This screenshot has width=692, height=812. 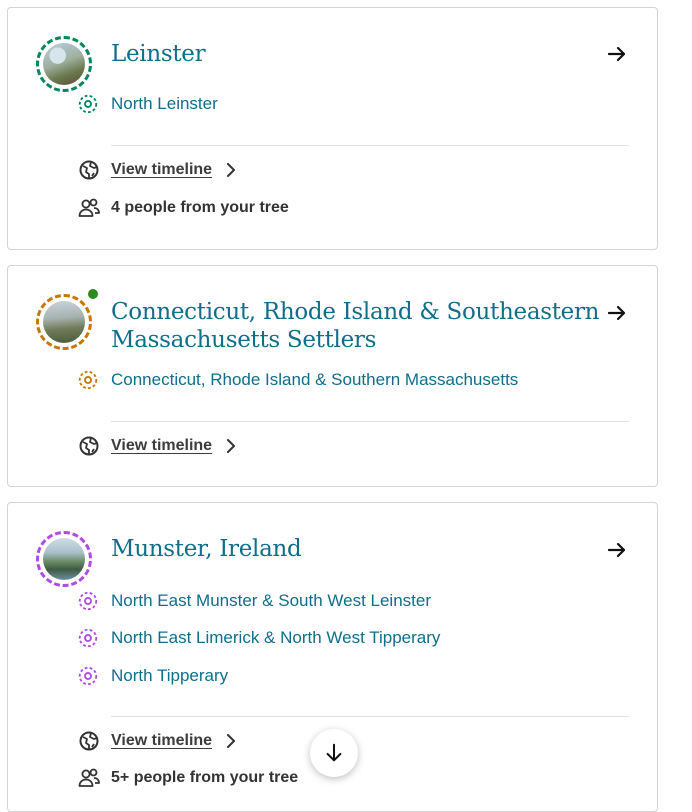 What do you see at coordinates (271, 600) in the screenshot?
I see `region-label: North East Munster & South West Leinster` at bounding box center [271, 600].